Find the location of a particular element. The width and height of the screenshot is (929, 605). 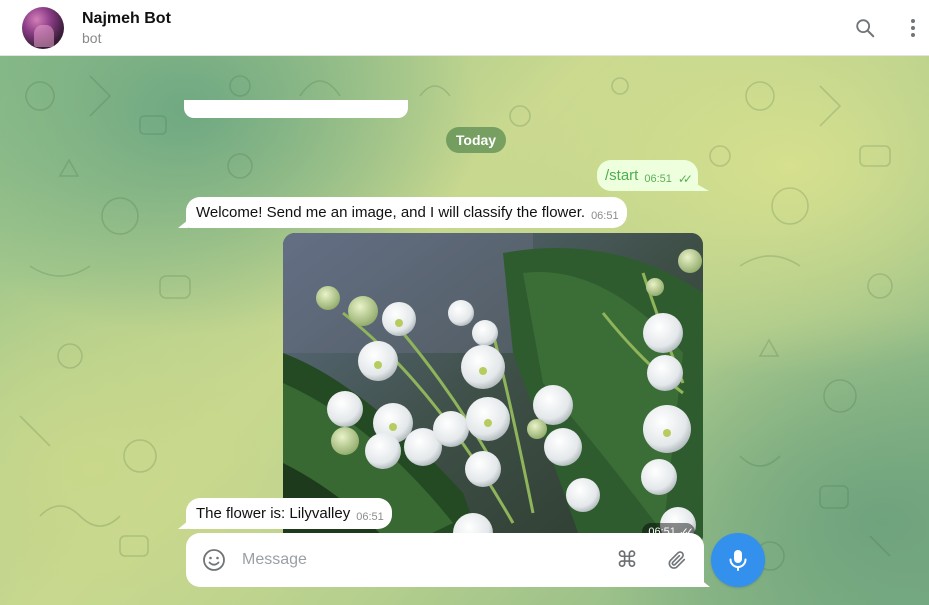

chat-header: Najmeh Bot bot is located at coordinates (464, 28).